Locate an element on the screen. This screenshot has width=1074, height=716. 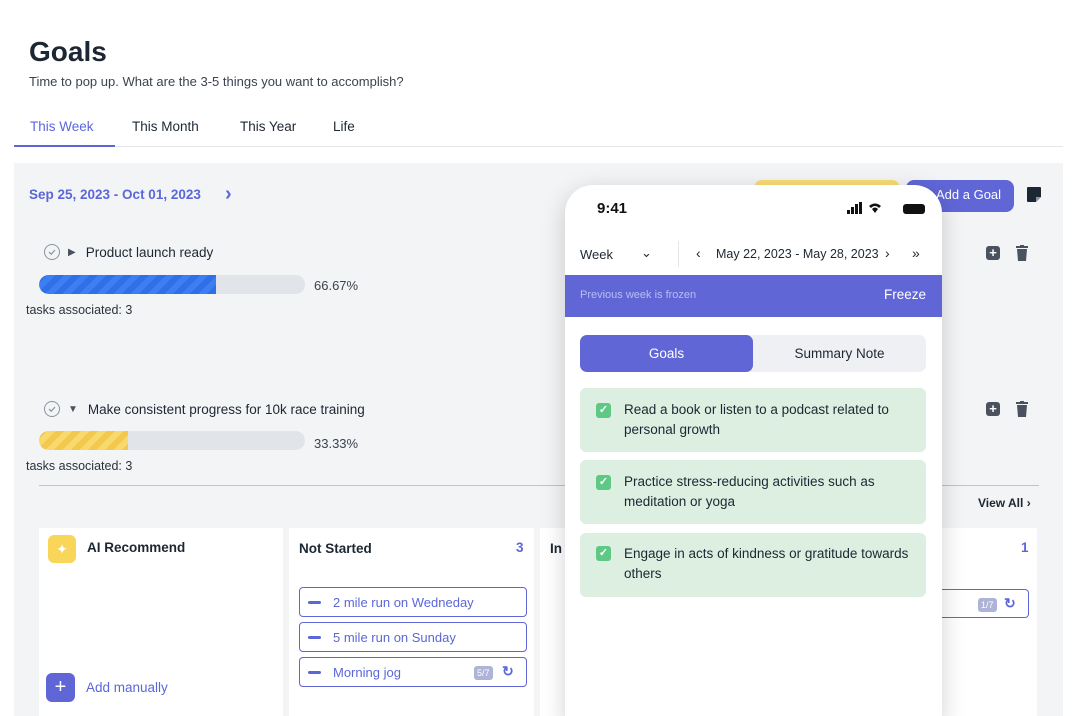
divider is located at coordinates (678, 254).